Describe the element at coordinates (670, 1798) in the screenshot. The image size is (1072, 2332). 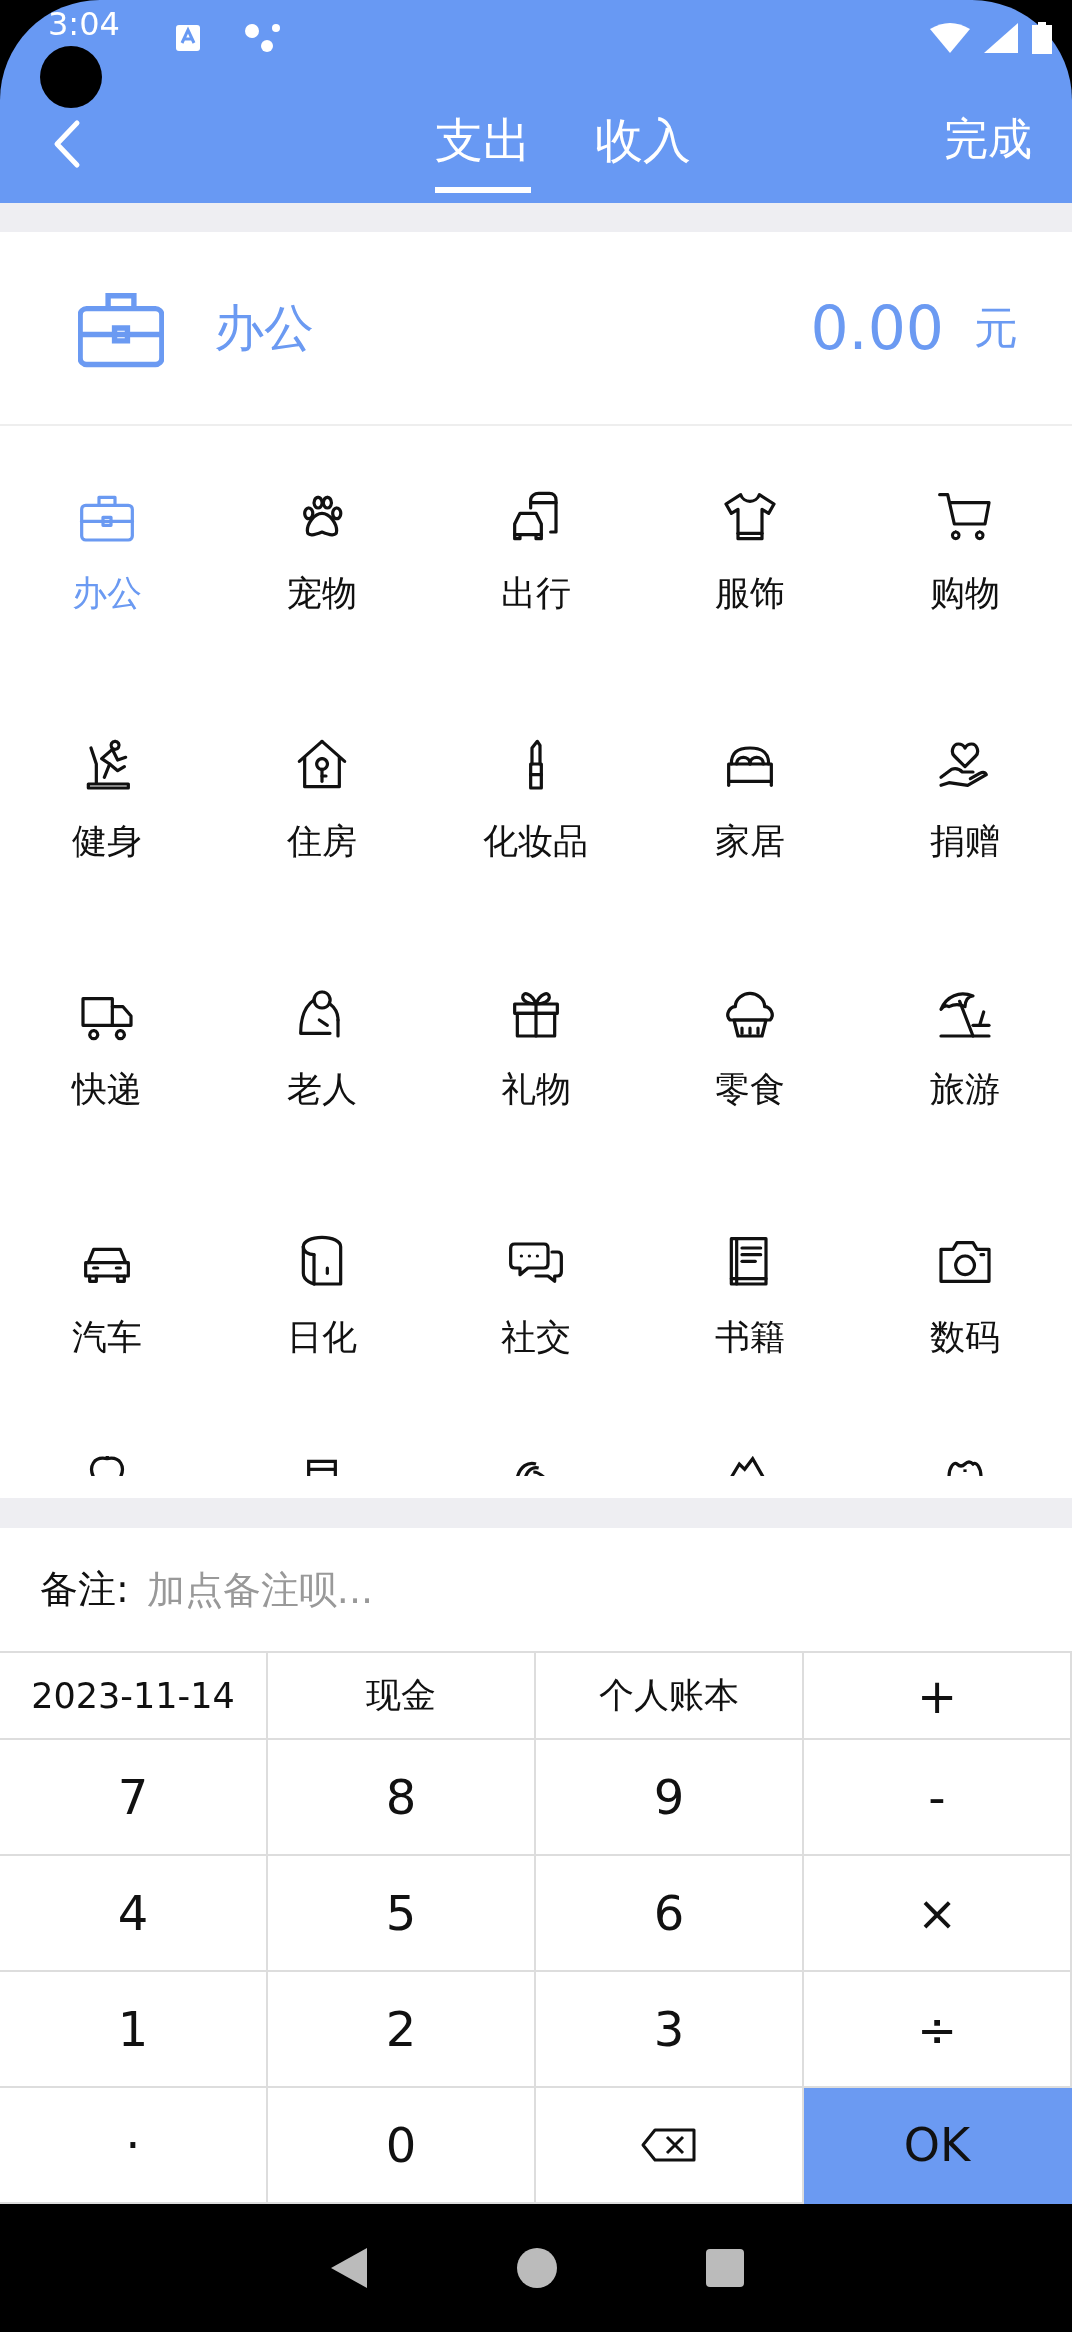
I see `keypad-key: 9` at that location.